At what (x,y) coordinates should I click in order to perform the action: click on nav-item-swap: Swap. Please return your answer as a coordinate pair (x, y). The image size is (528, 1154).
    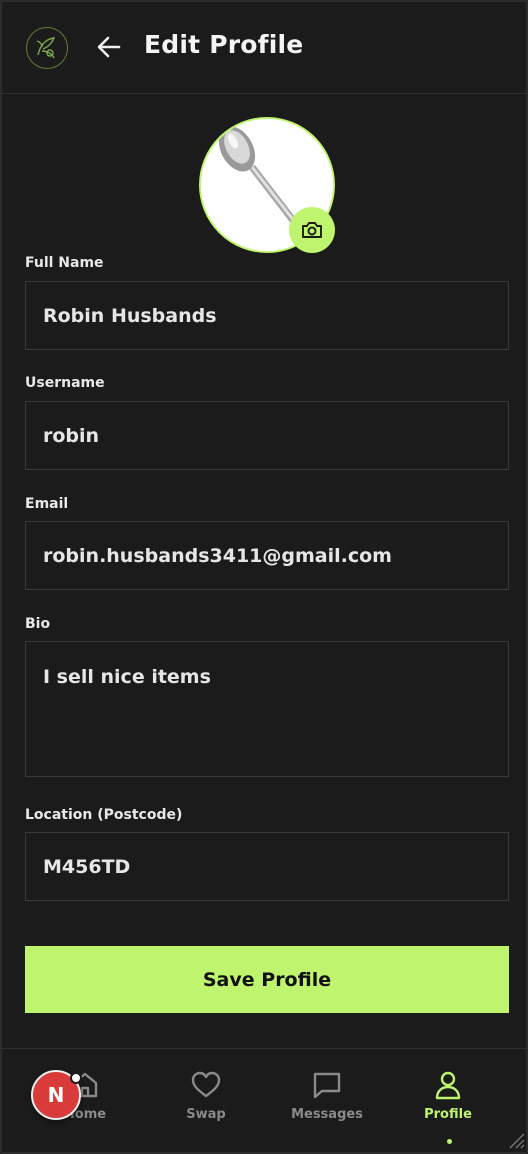
    Looking at the image, I should click on (206, 1104).